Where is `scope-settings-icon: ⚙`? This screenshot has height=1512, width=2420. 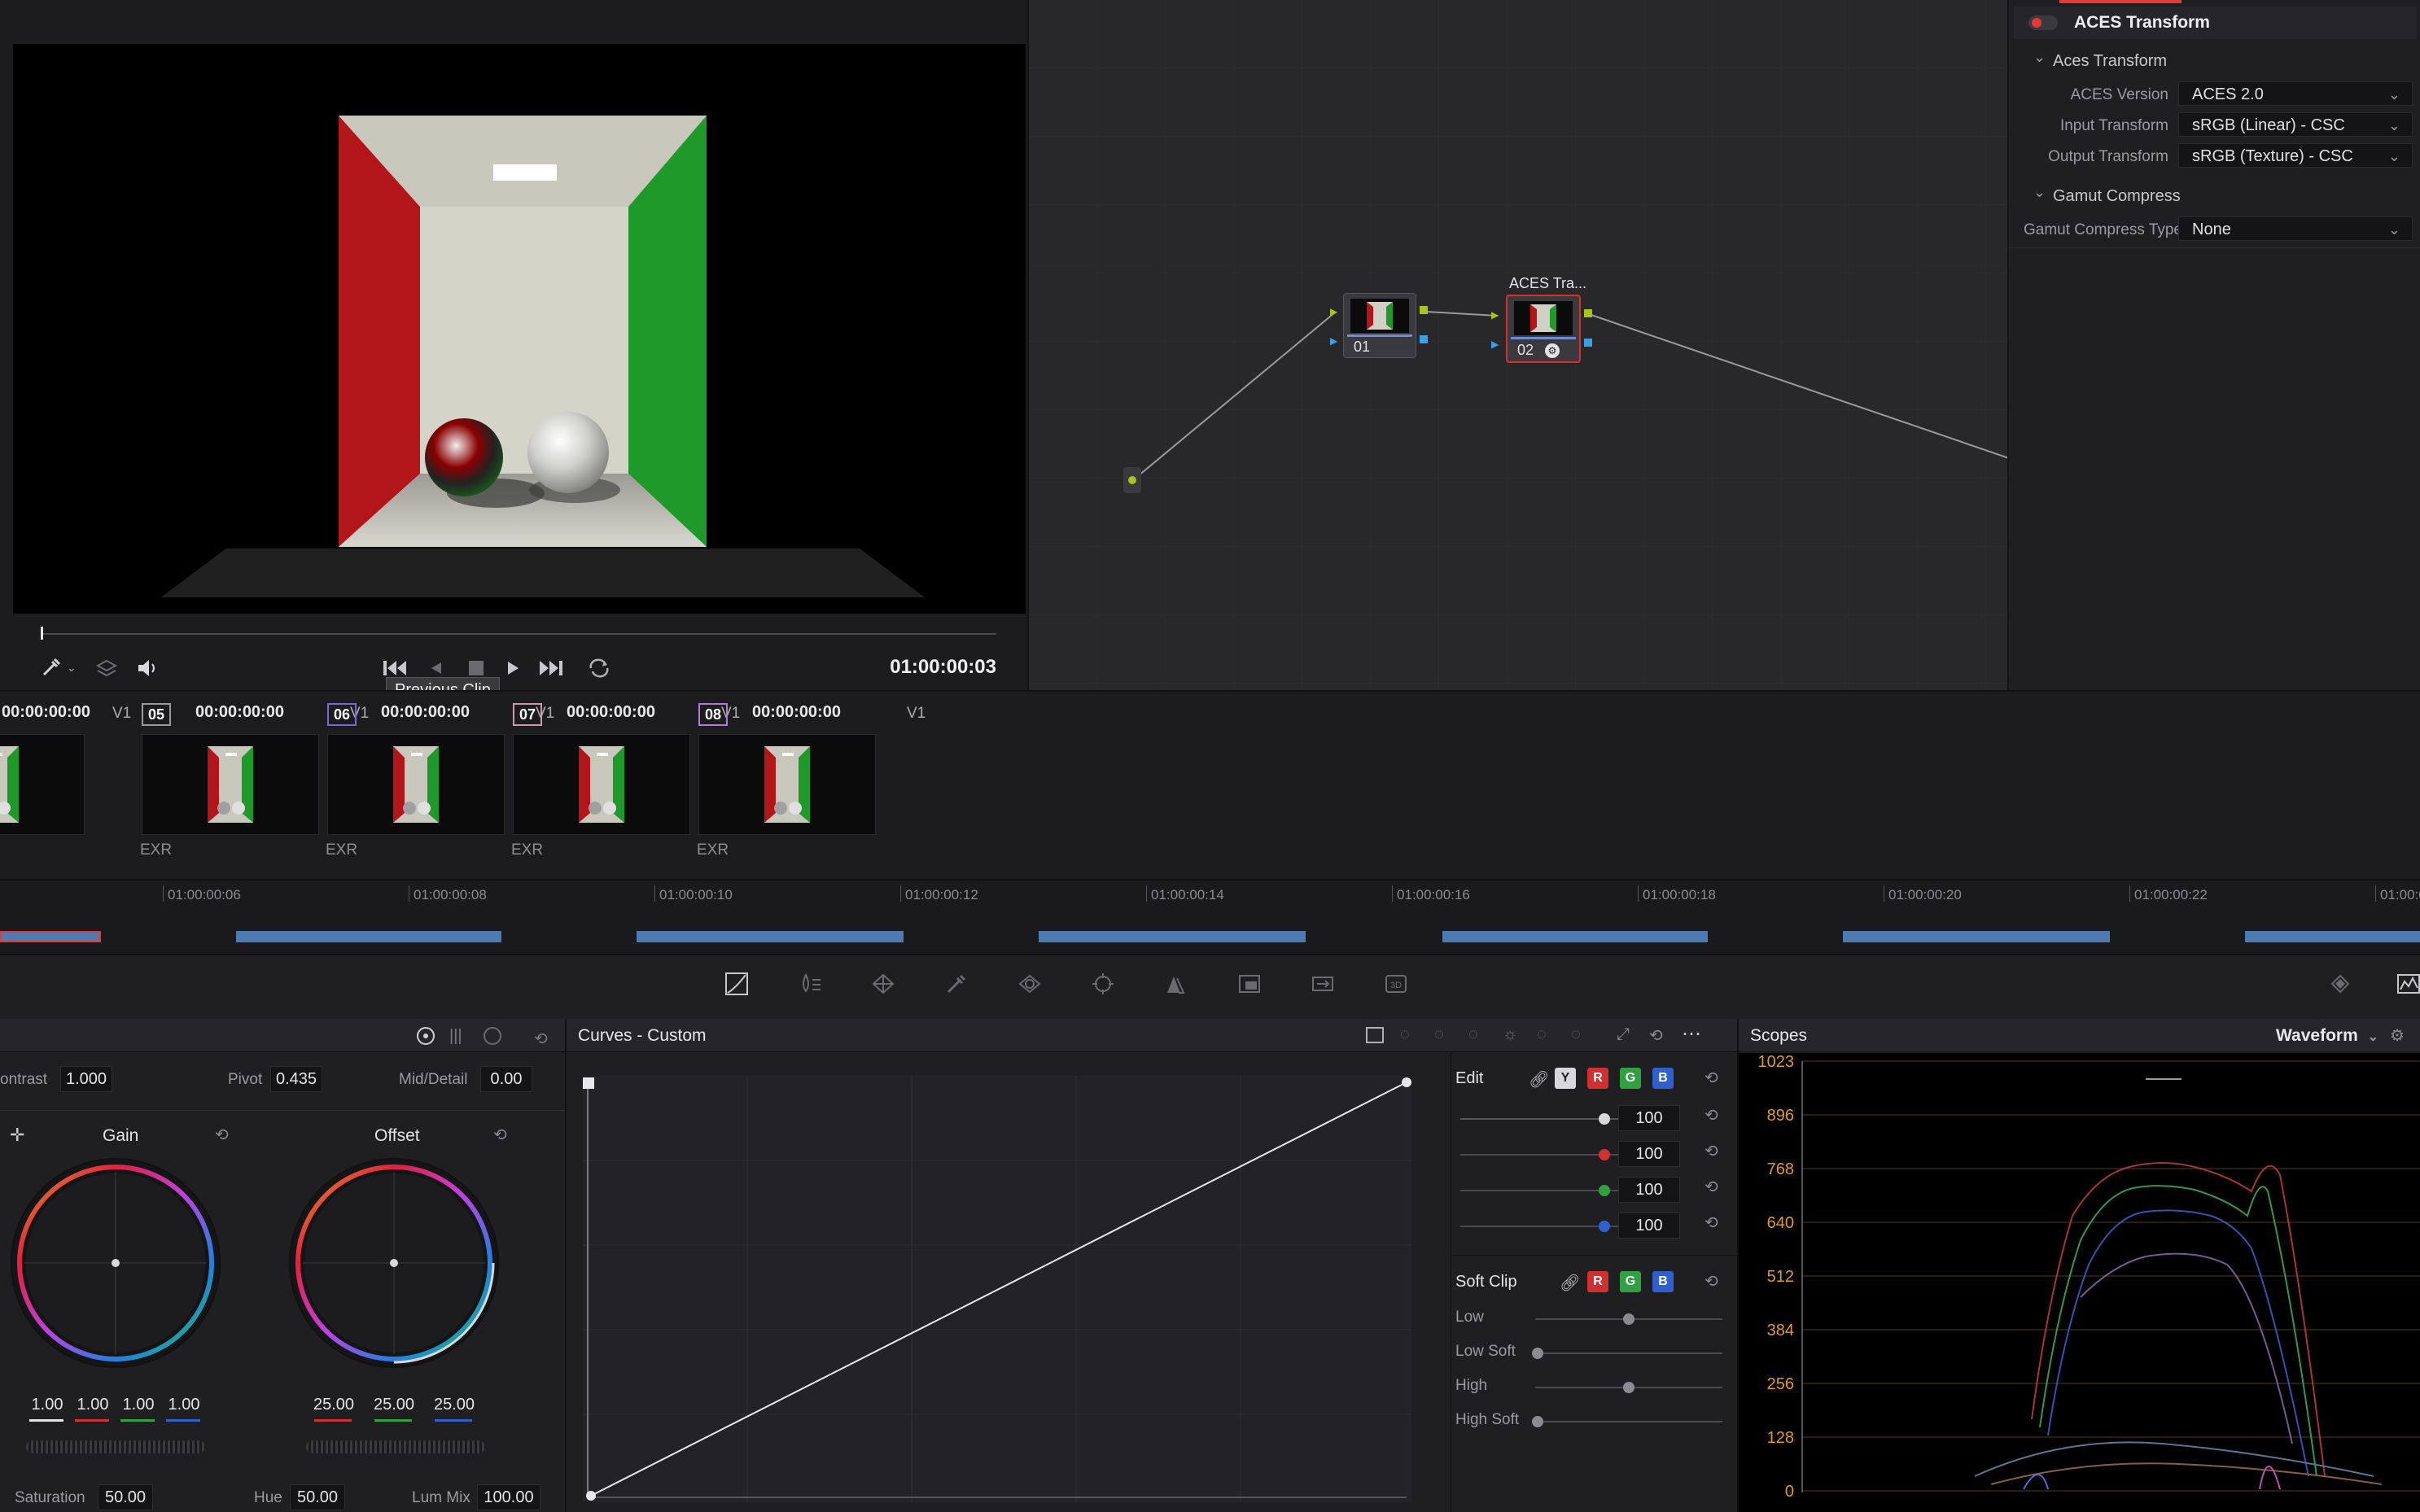 scope-settings-icon: ⚙ is located at coordinates (2397, 1035).